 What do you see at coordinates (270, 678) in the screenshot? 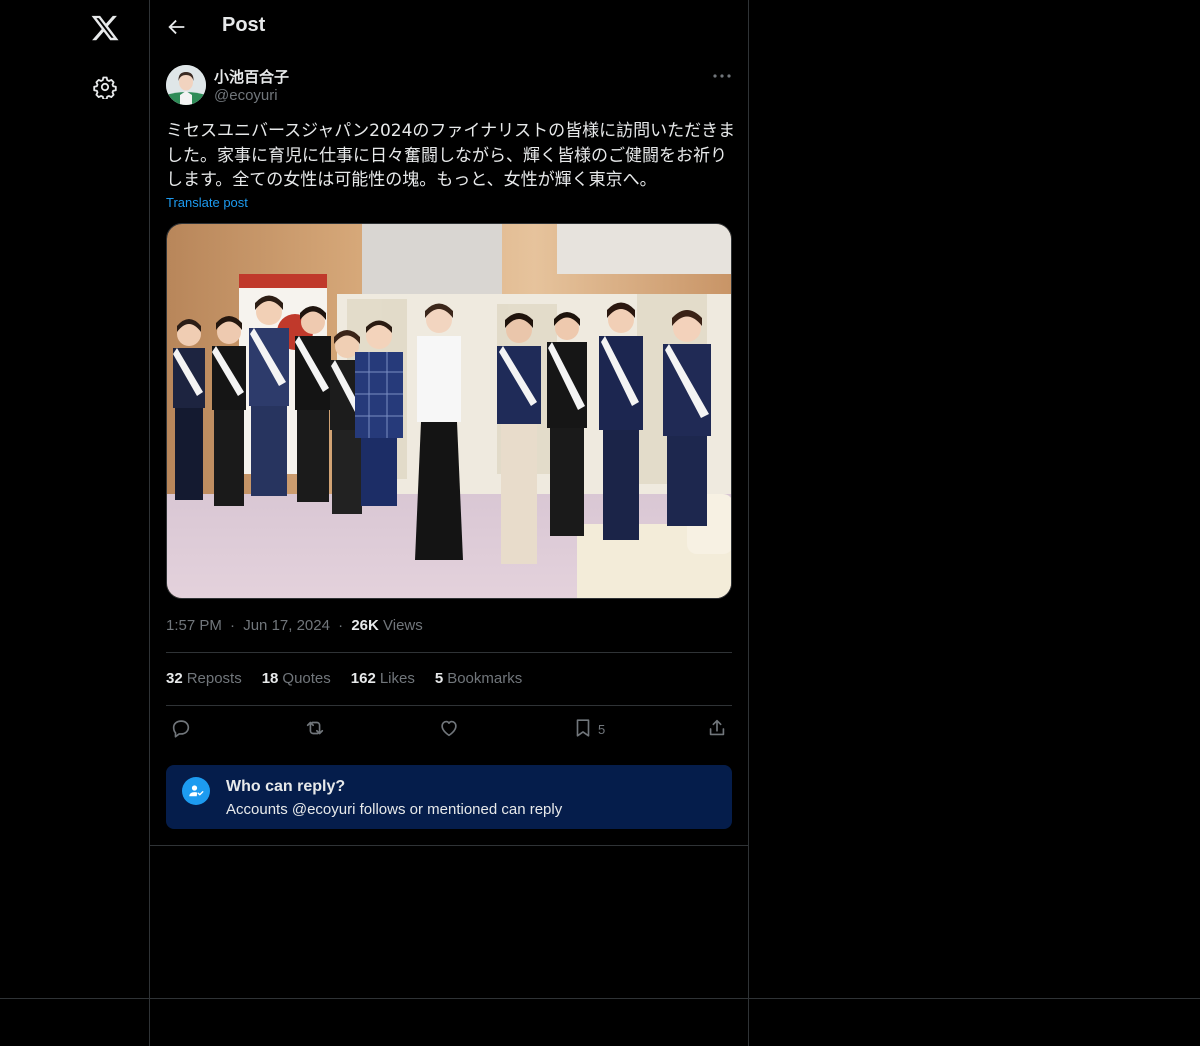
I see `quotes-count: 18` at bounding box center [270, 678].